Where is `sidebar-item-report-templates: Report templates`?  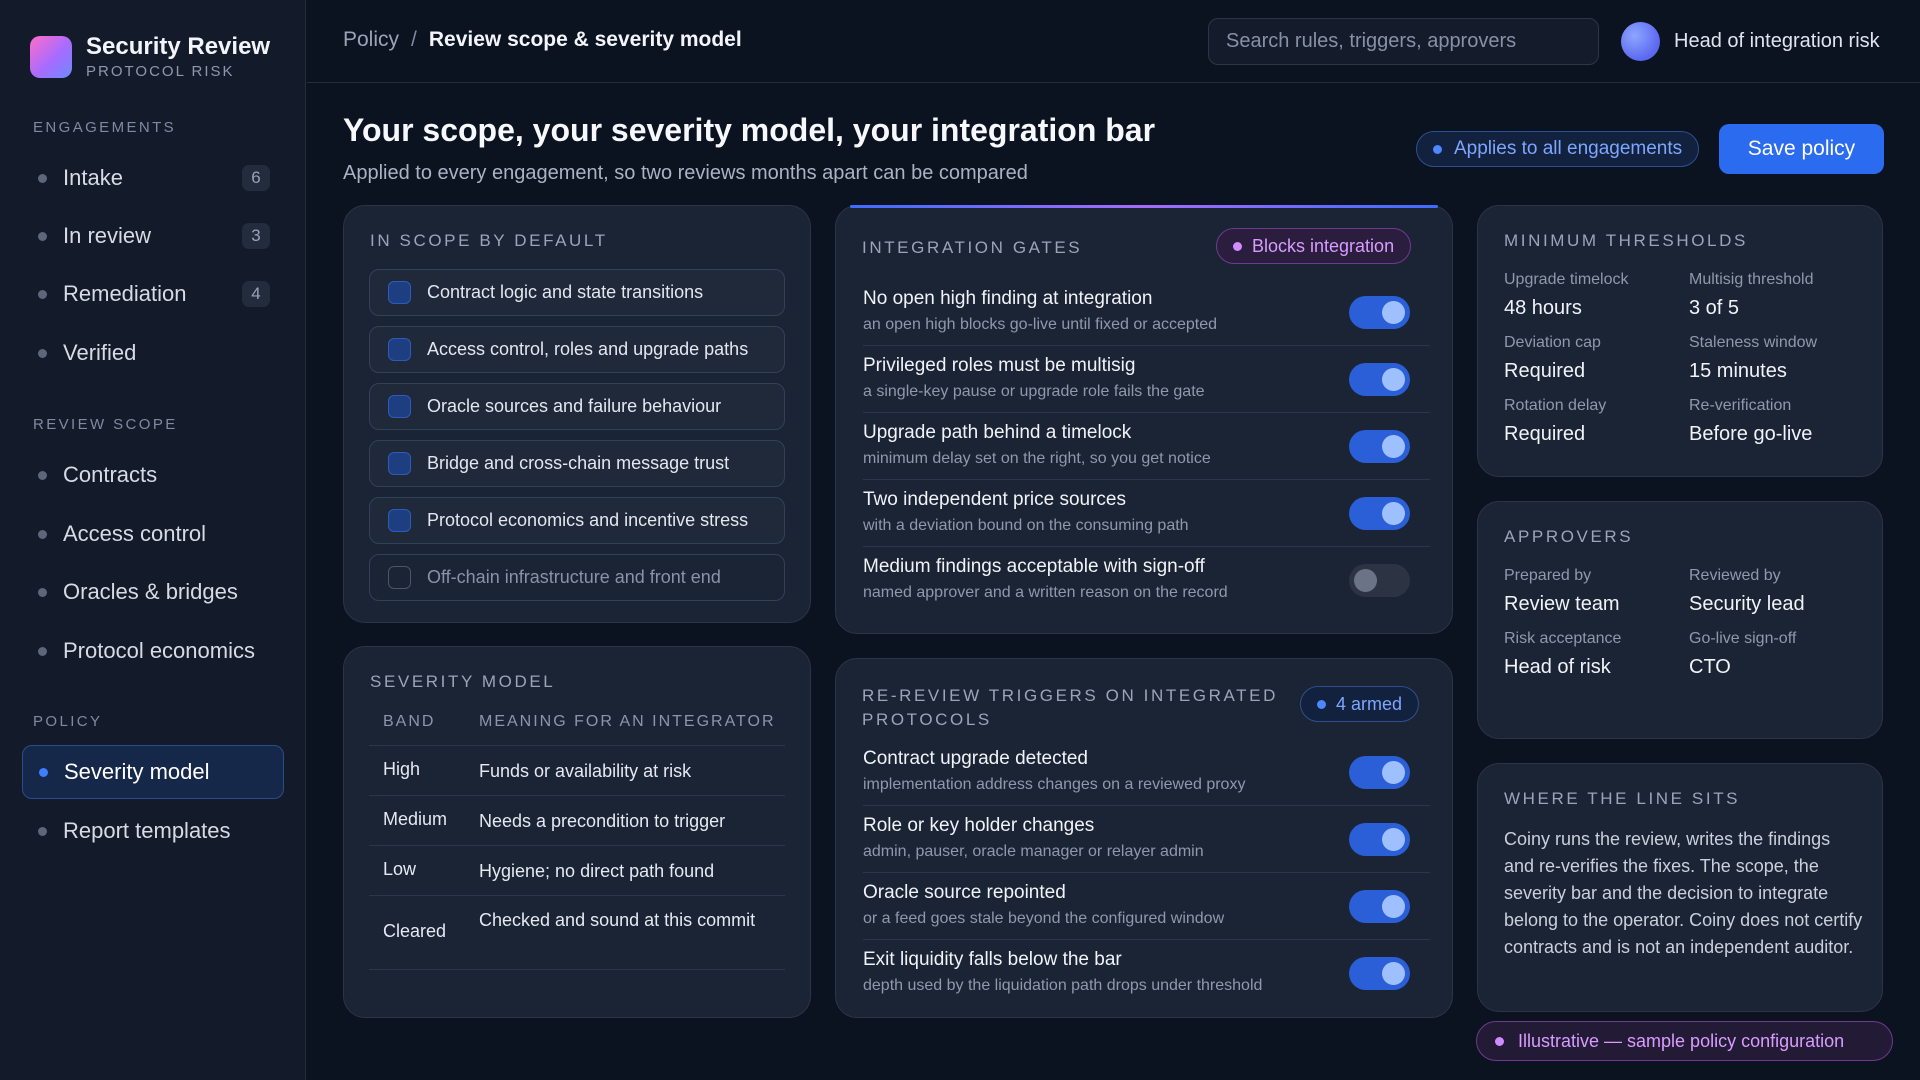
sidebar-item-report-templates: Report templates is located at coordinates (153, 831).